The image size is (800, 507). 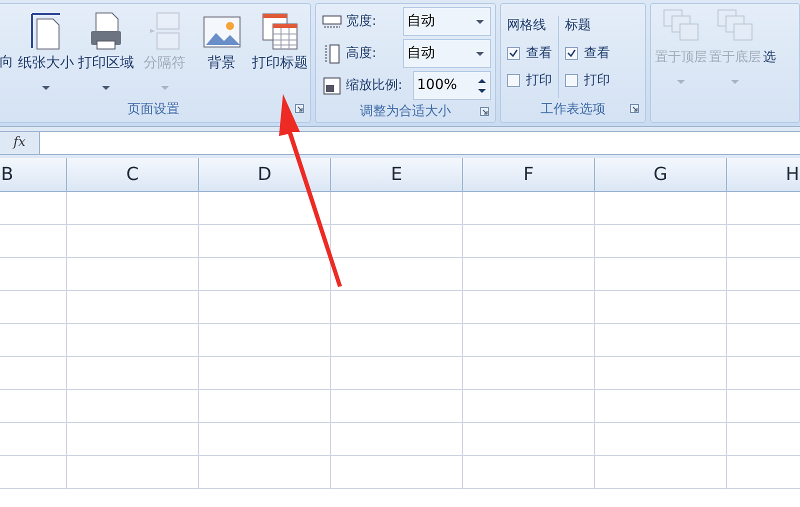 What do you see at coordinates (133, 175) in the screenshot?
I see `column-header: C` at bounding box center [133, 175].